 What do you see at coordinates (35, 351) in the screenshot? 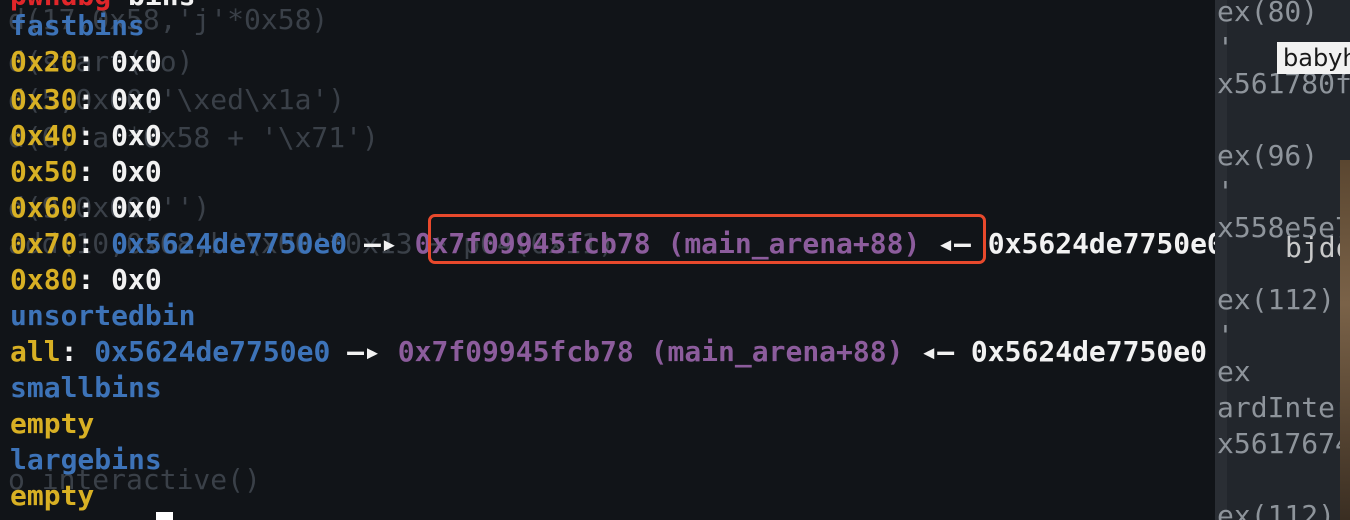
I see `bin-size: all` at bounding box center [35, 351].